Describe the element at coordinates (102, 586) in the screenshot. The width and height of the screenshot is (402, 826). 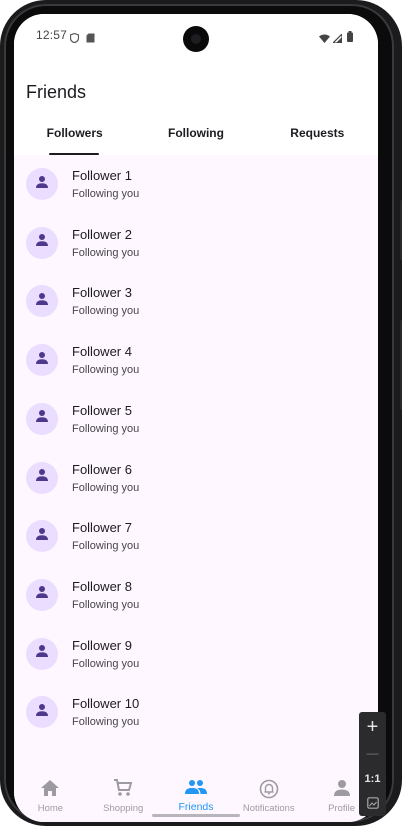
I see `follower-name: Follower 8` at that location.